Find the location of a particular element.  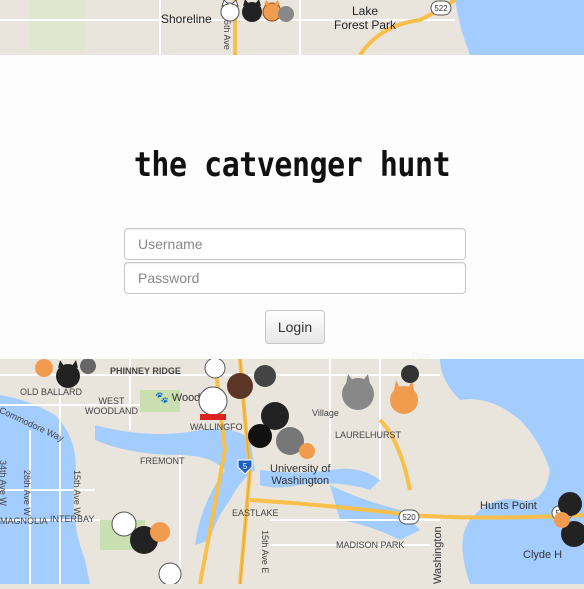

map-label-washington: Washington is located at coordinates (438, 555).